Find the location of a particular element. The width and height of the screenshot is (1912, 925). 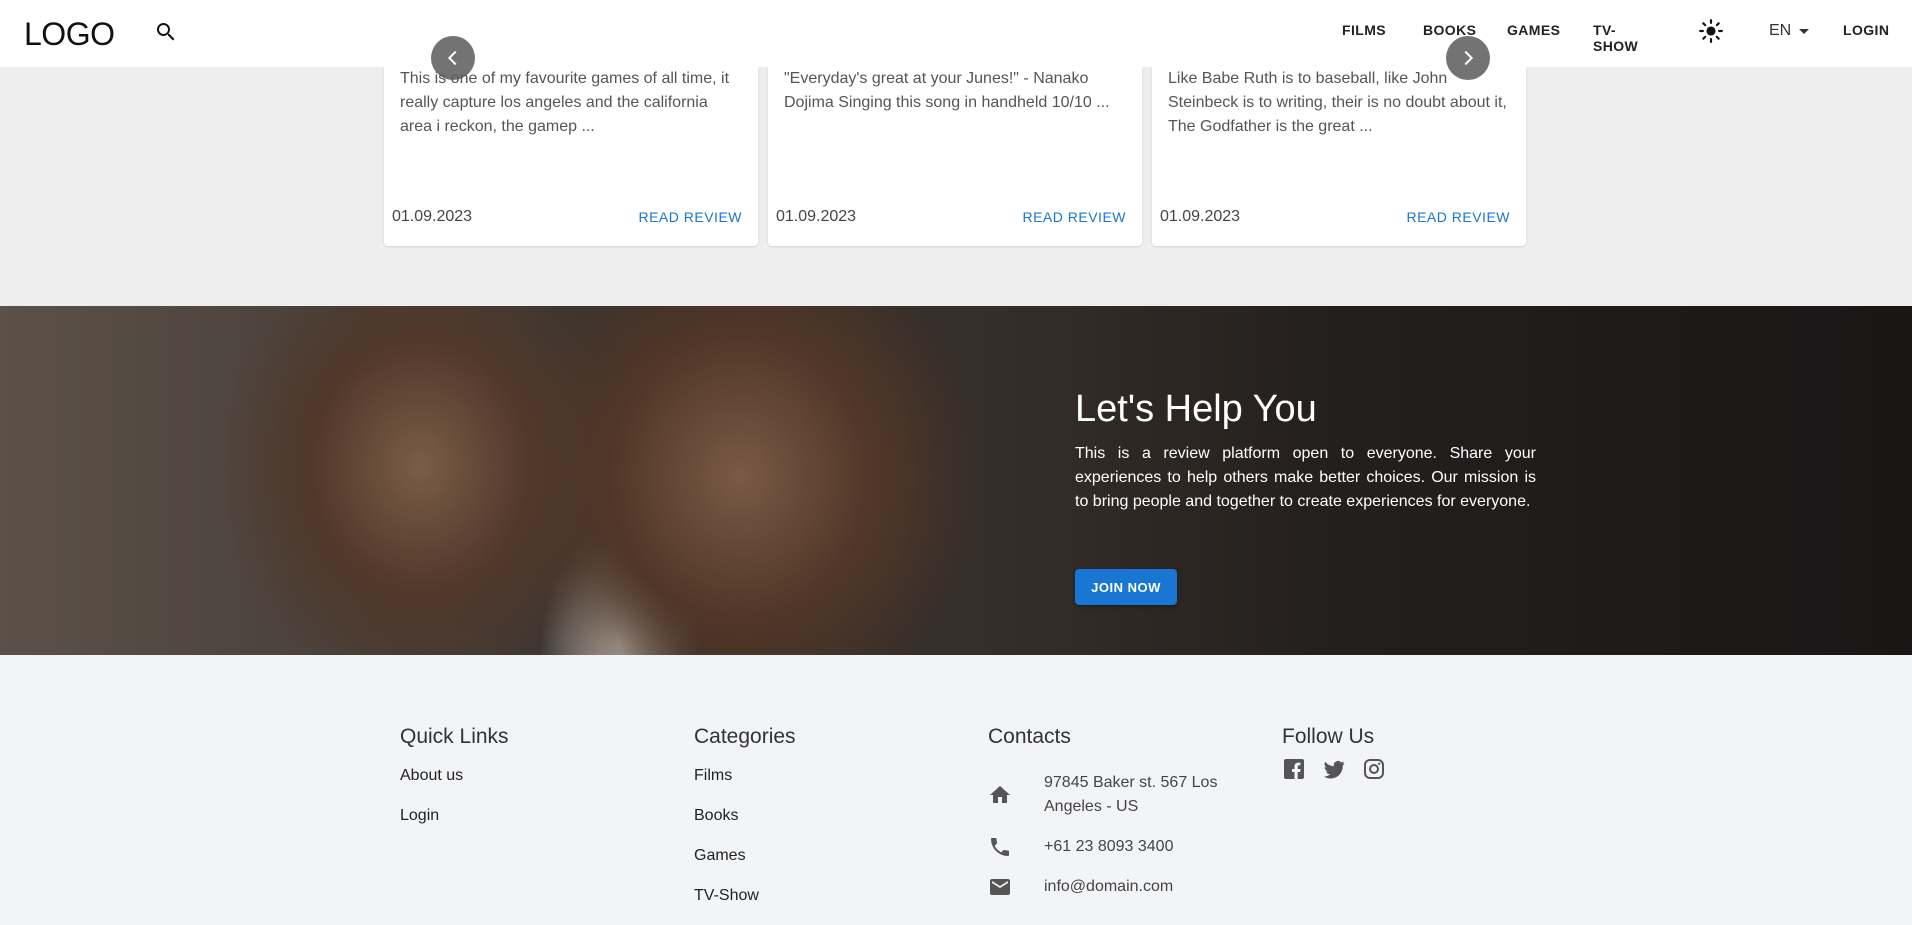

language-select: EN is located at coordinates (1789, 31).